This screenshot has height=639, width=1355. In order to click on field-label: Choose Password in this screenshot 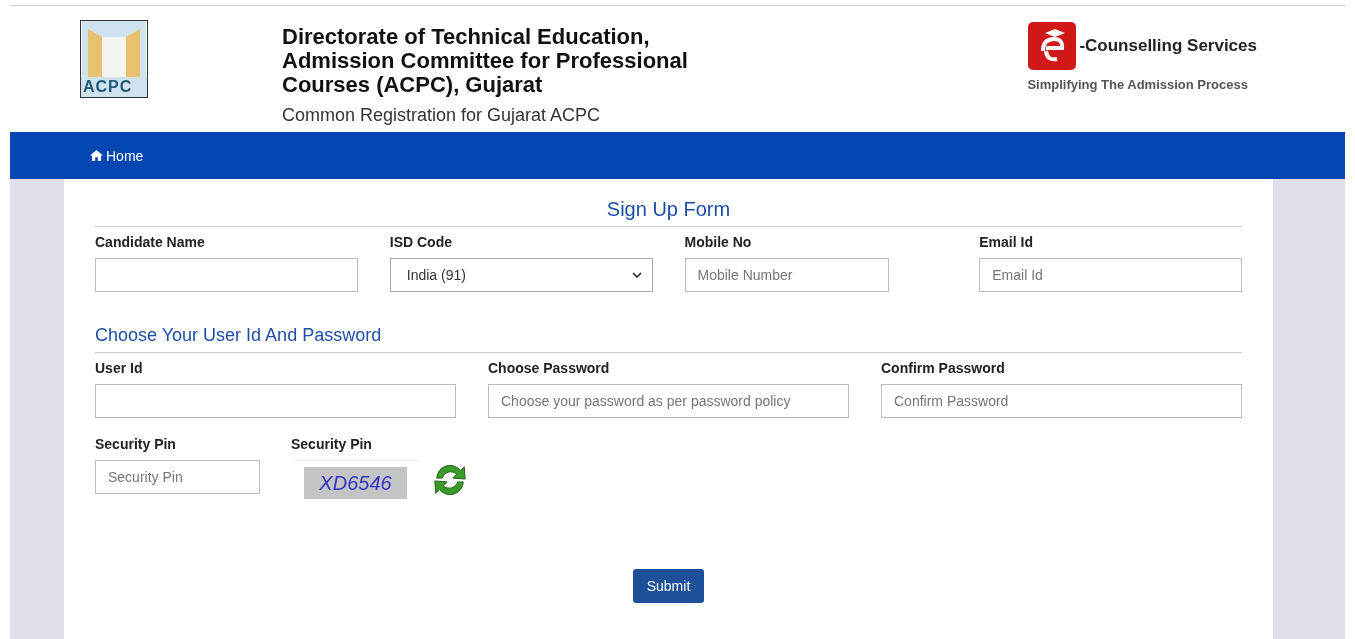, I will do `click(549, 368)`.